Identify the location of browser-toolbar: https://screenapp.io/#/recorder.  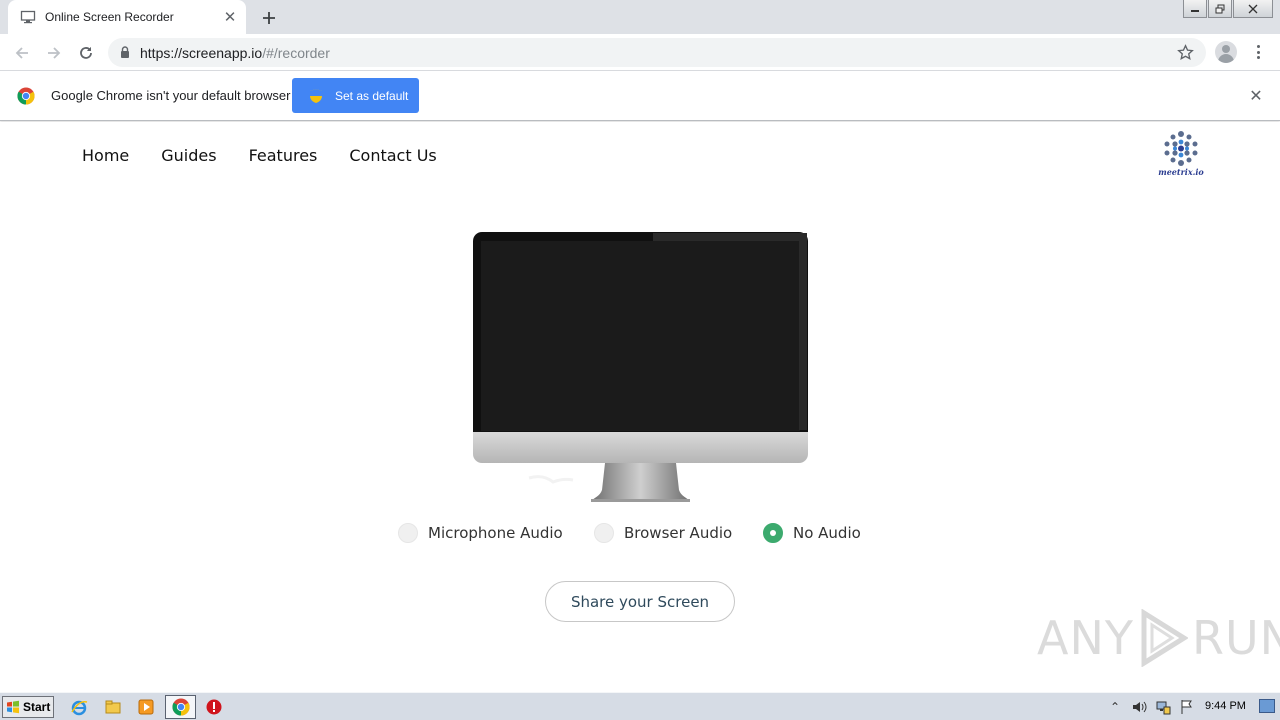
(640, 52).